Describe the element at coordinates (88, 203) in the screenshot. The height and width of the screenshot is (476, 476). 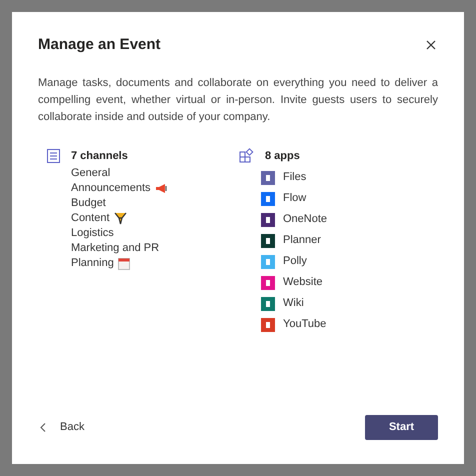
I see `channel-name: Budget` at that location.